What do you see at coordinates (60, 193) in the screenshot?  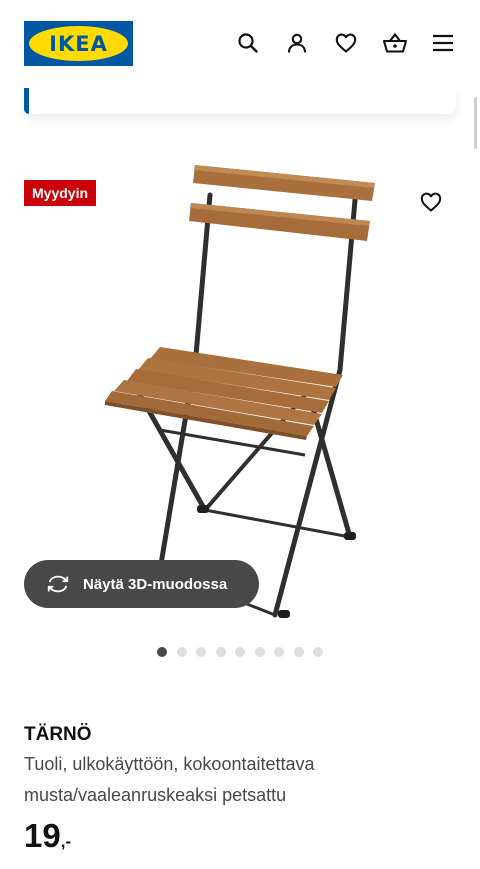 I see `bestseller-badge: Myydyin` at bounding box center [60, 193].